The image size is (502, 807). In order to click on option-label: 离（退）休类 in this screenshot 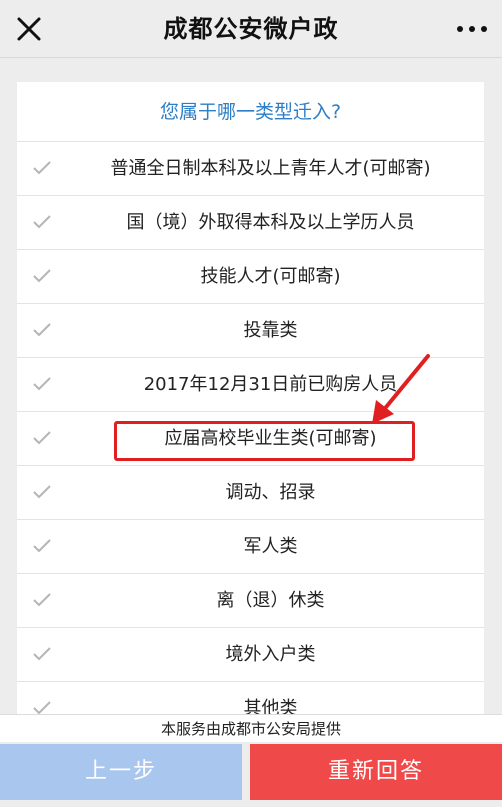, I will do `click(270, 600)`.